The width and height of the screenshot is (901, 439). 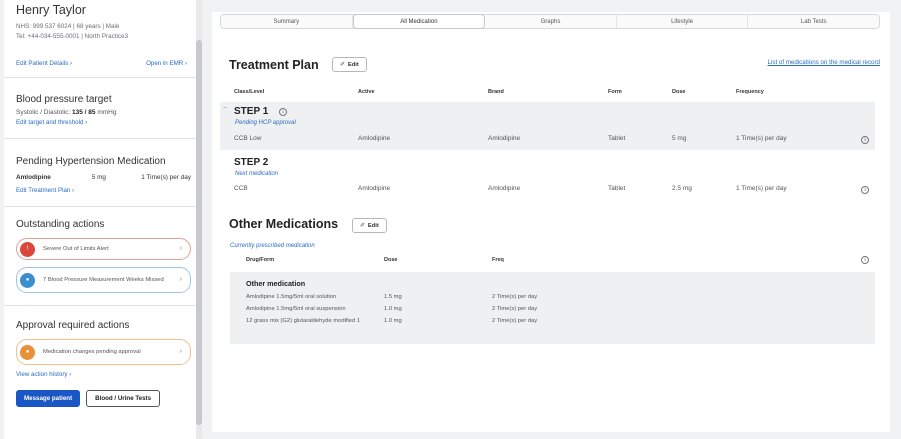 I want to click on other-medication-group-title: Other medication, so click(x=276, y=283).